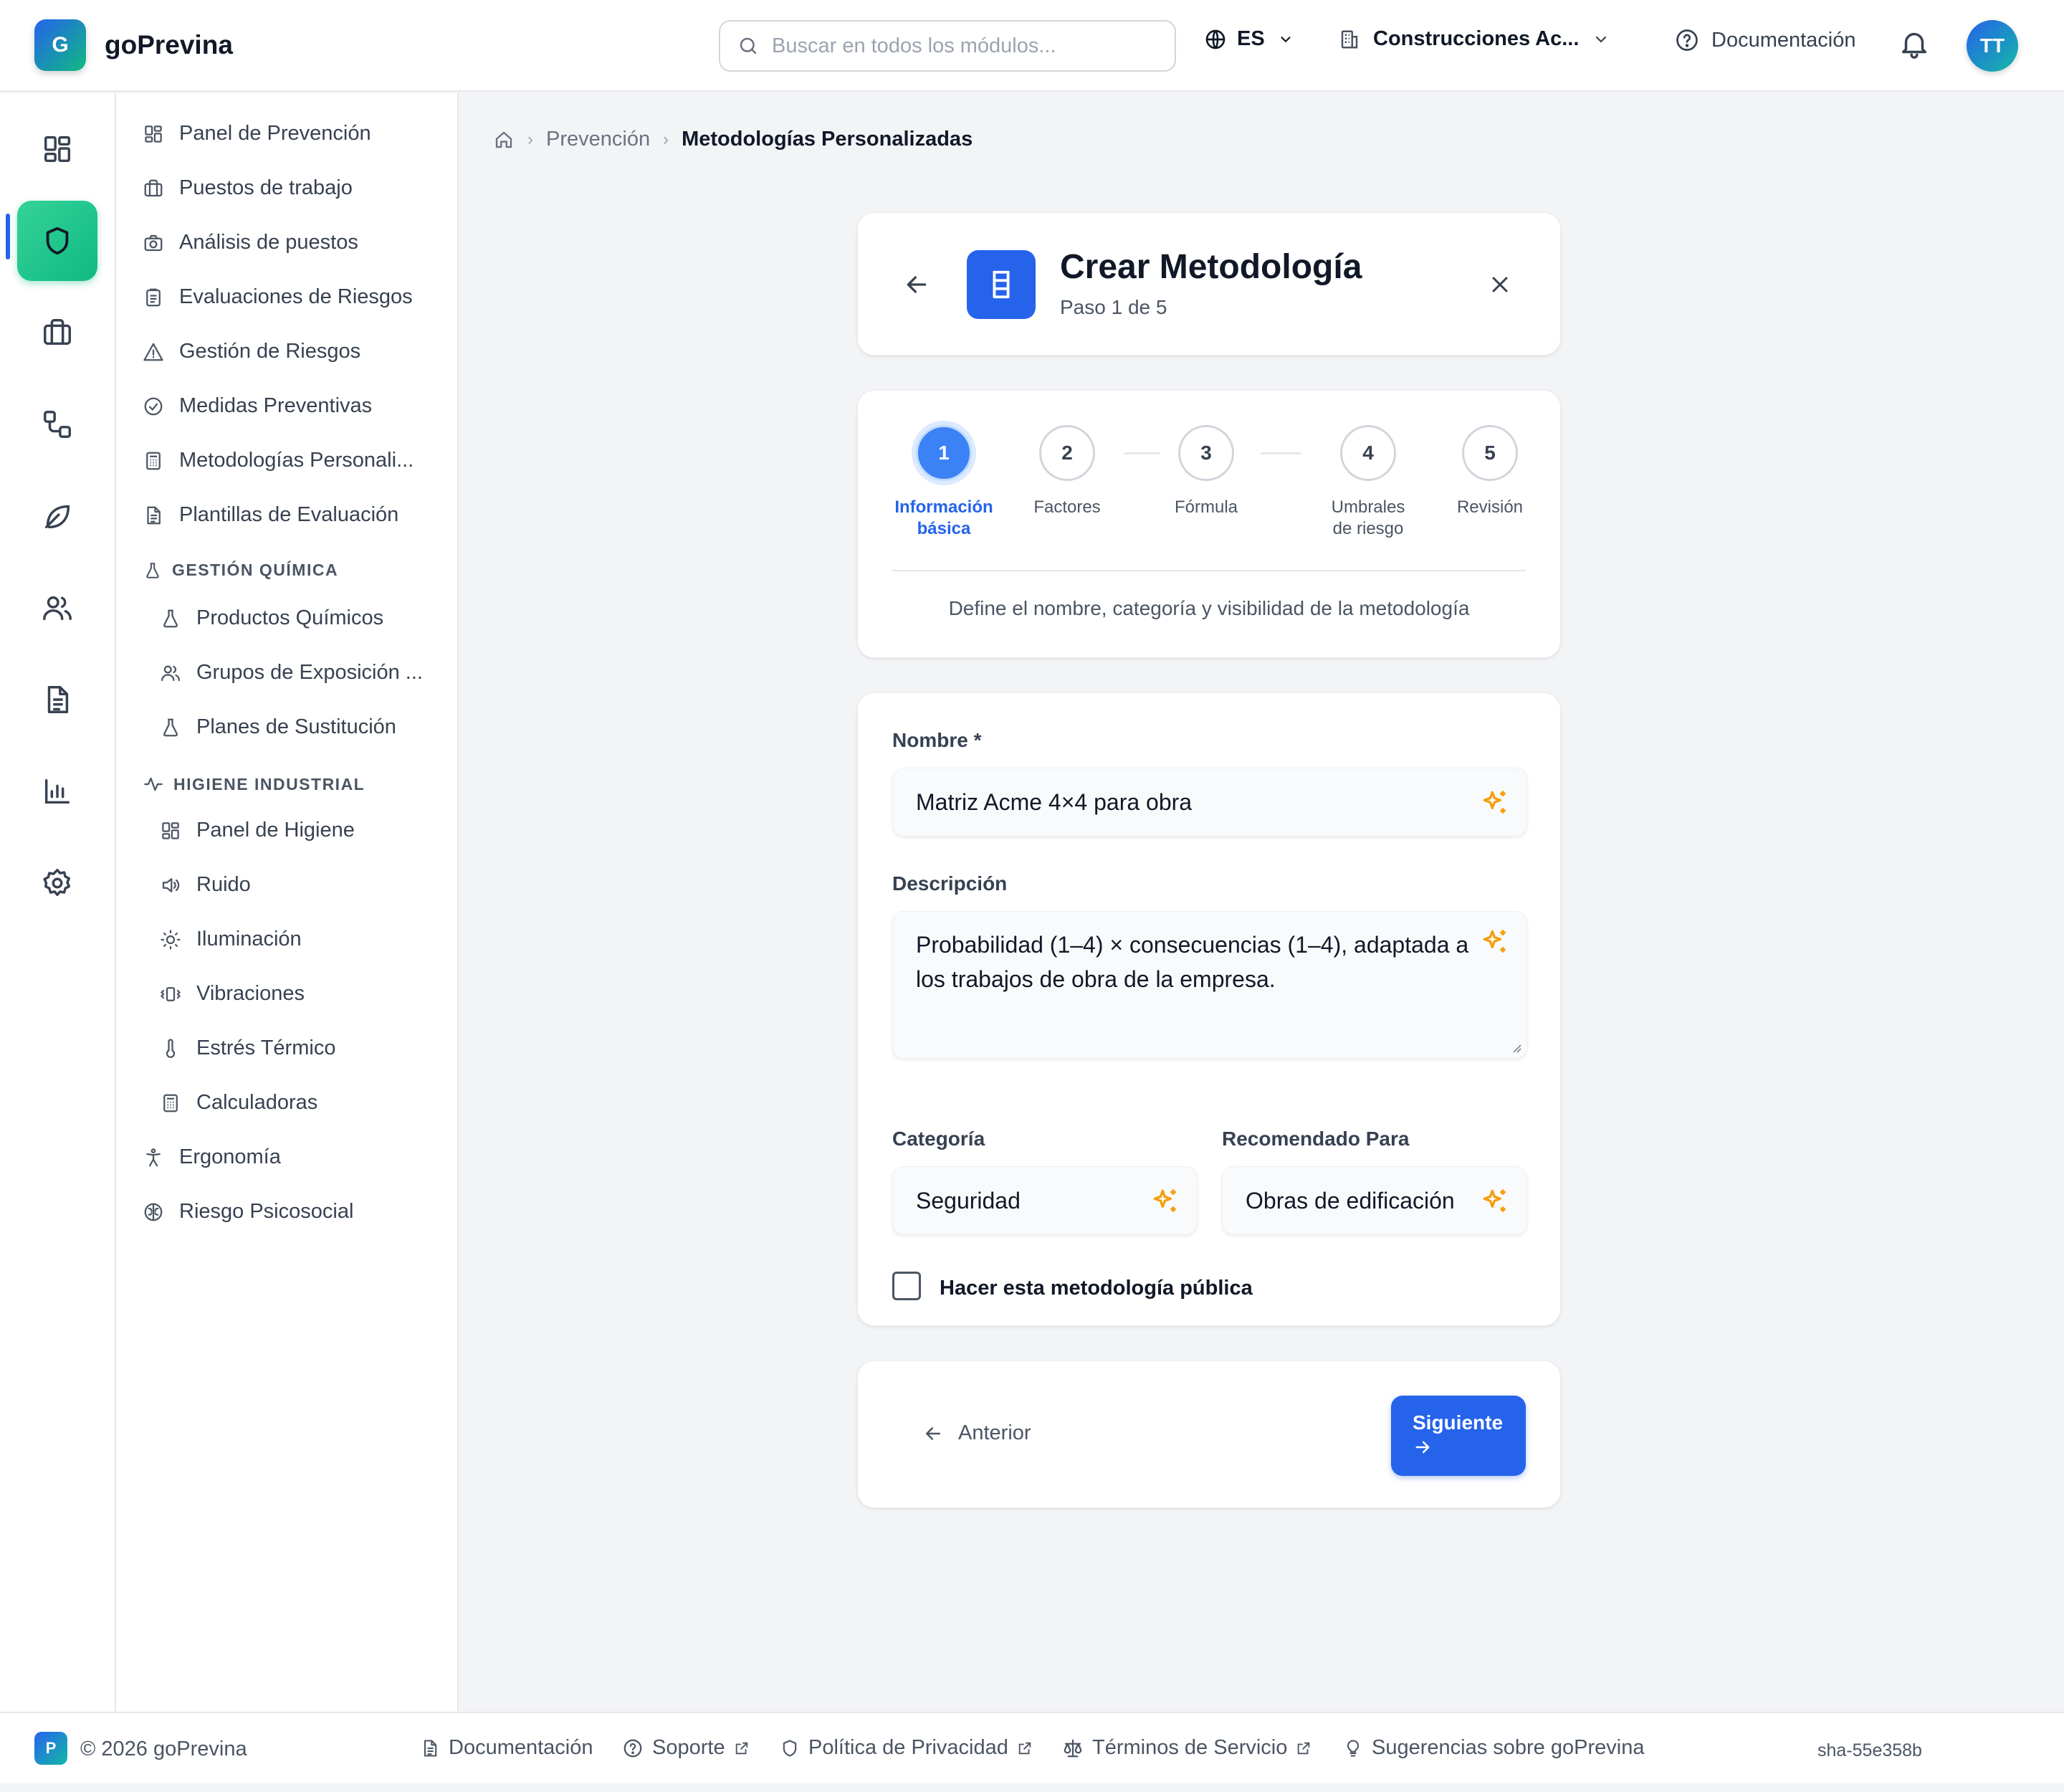 The image size is (2064, 1792). What do you see at coordinates (1194, 802) in the screenshot?
I see `name-input` at bounding box center [1194, 802].